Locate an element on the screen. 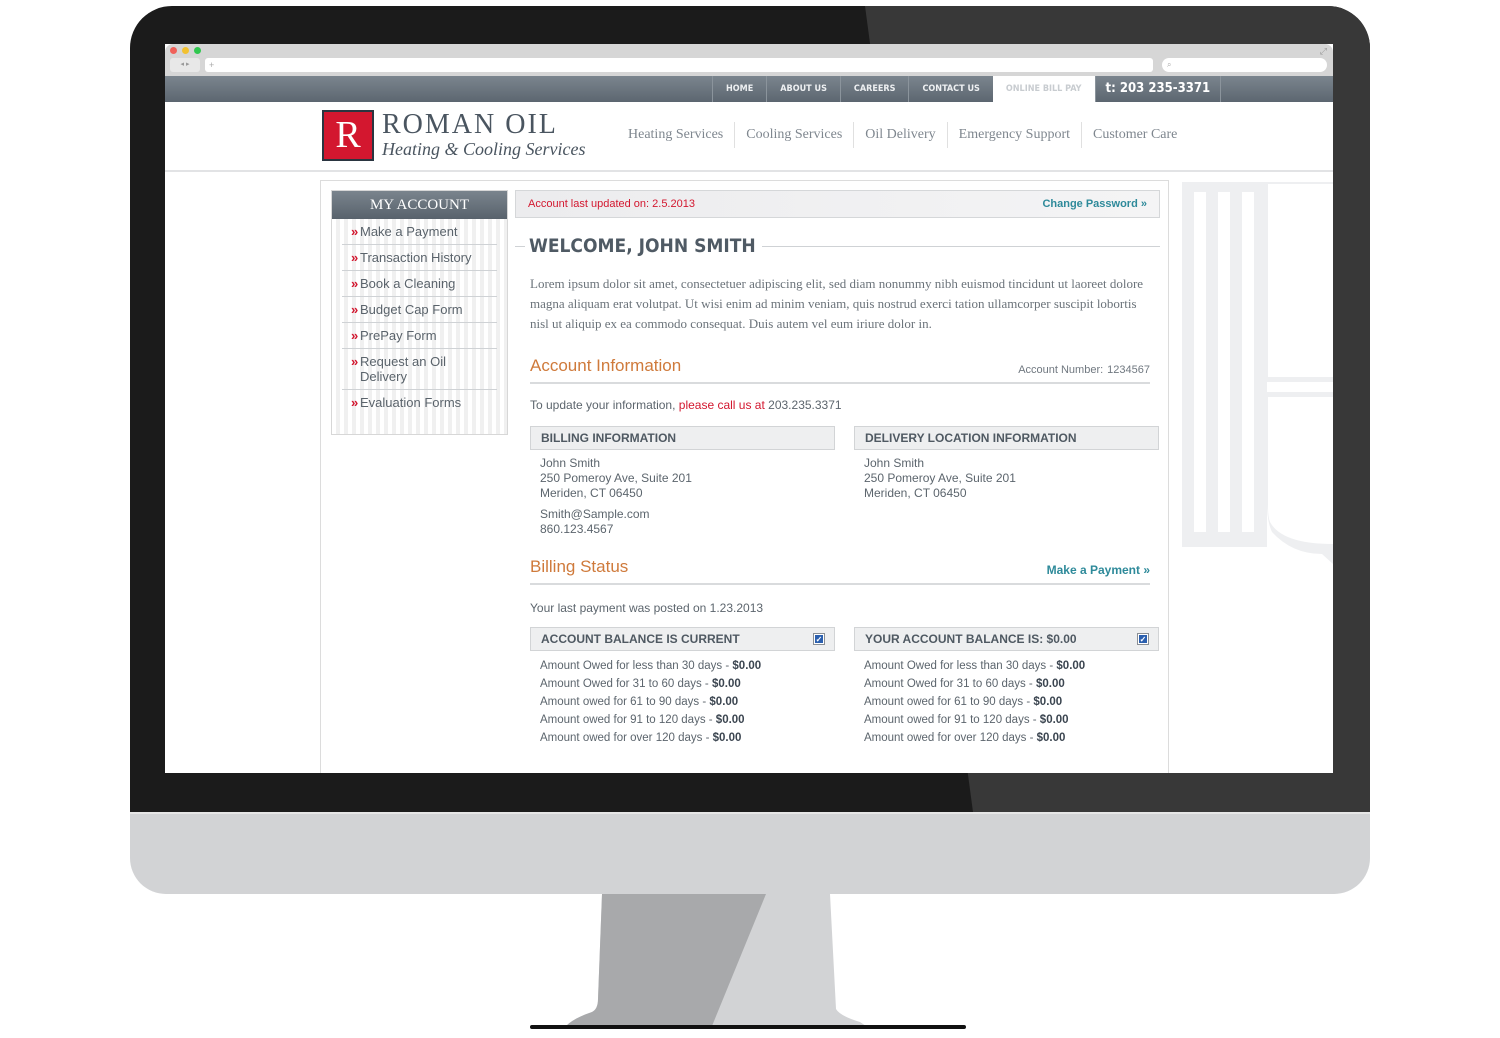 Image resolution: width=1500 pixels, height=1038 pixels. phone-number: t: 203 235-3371 is located at coordinates (1158, 89).